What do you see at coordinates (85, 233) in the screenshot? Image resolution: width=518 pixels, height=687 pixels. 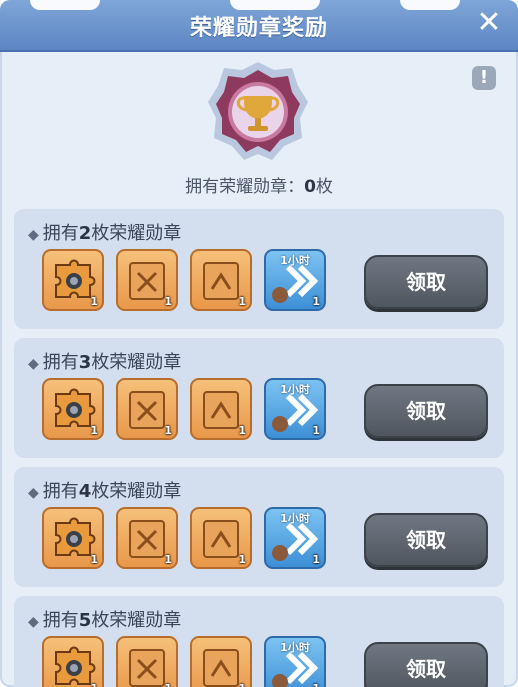 I see `tier-count: 2` at bounding box center [85, 233].